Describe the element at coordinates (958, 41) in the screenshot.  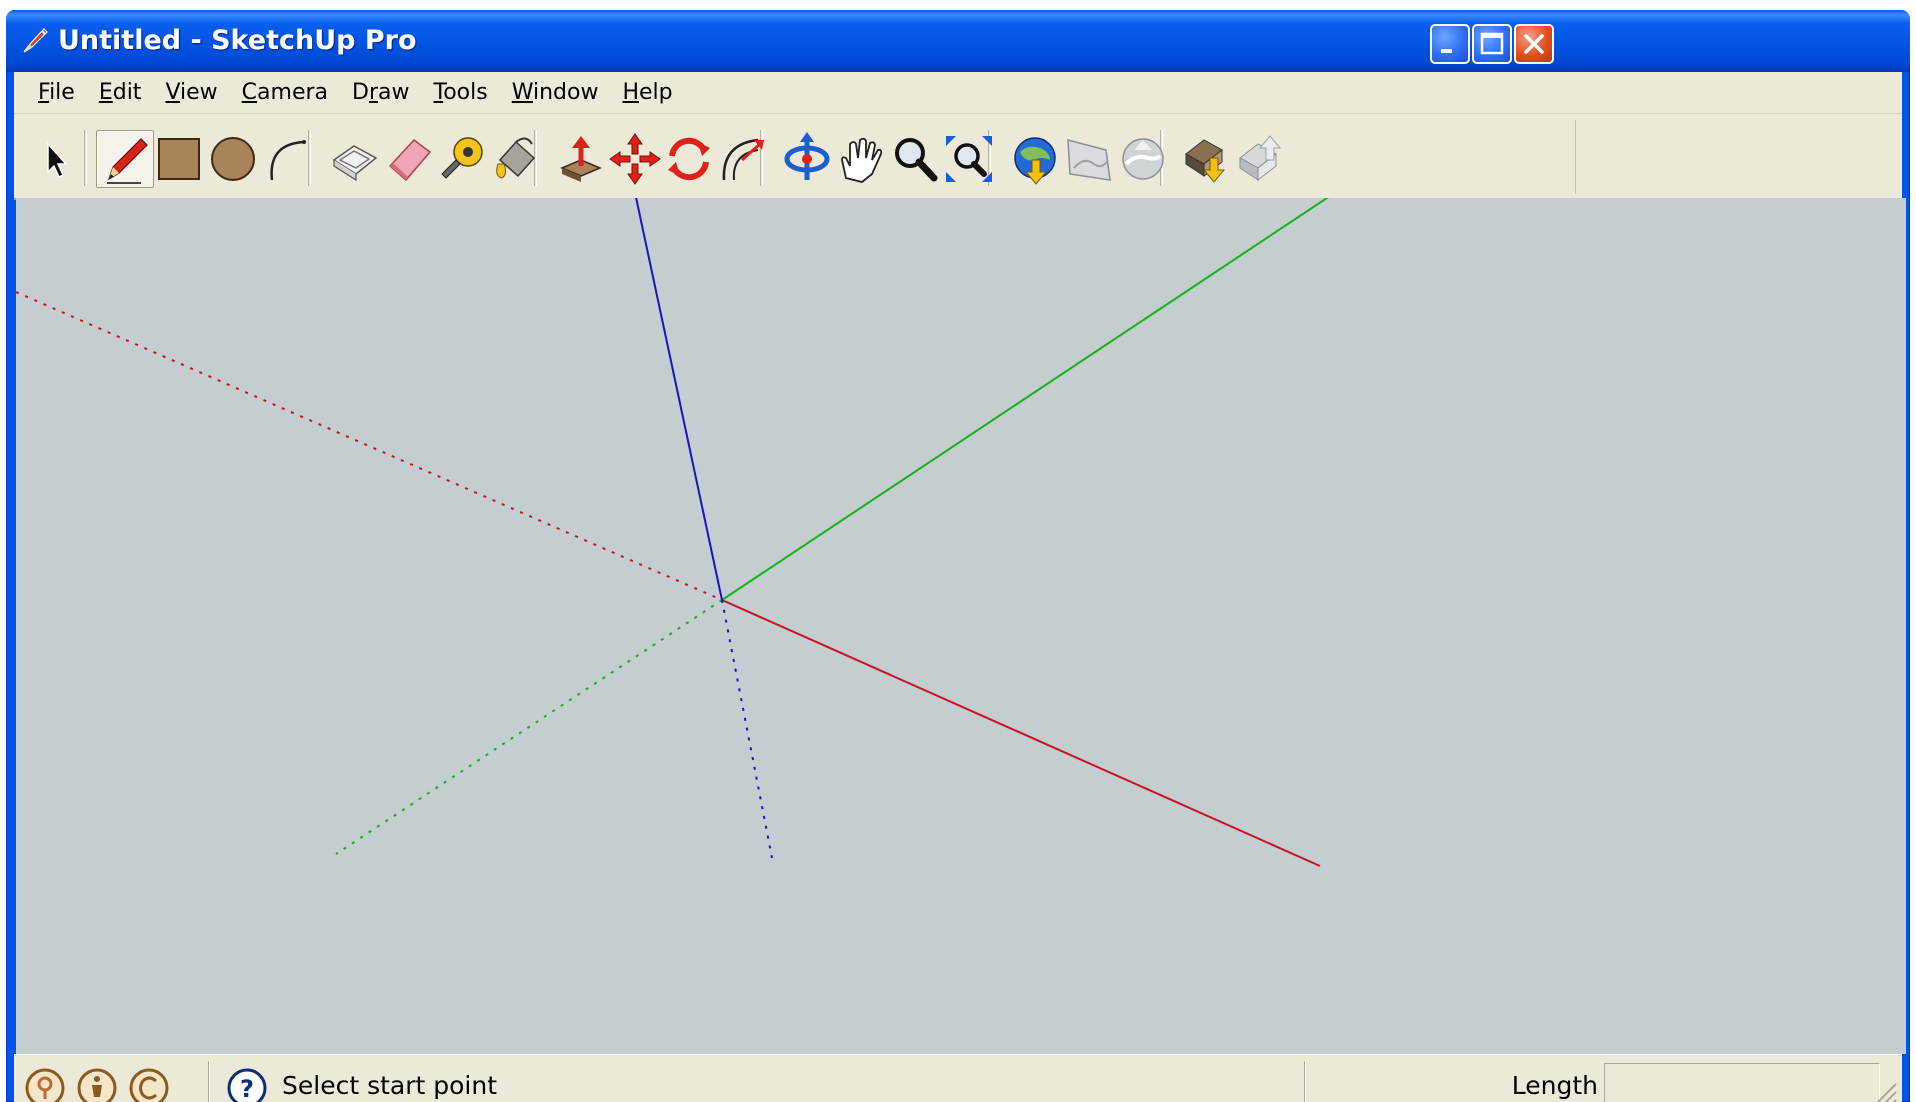
I see `title-bar: Untitled - SketchUp Pro` at that location.